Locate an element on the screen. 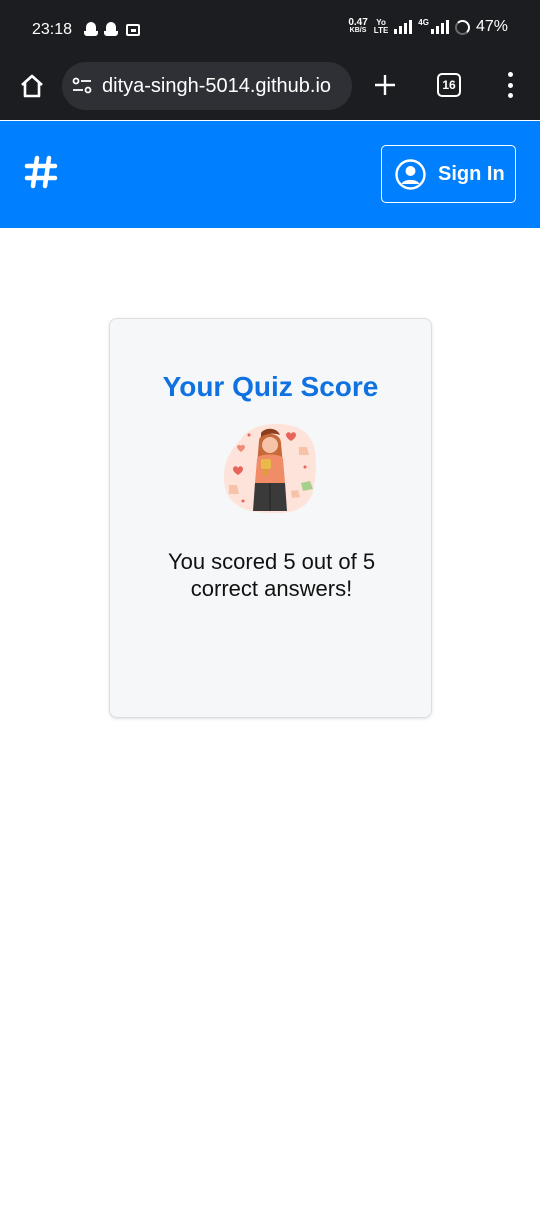  tab-count: 16 is located at coordinates (449, 85).